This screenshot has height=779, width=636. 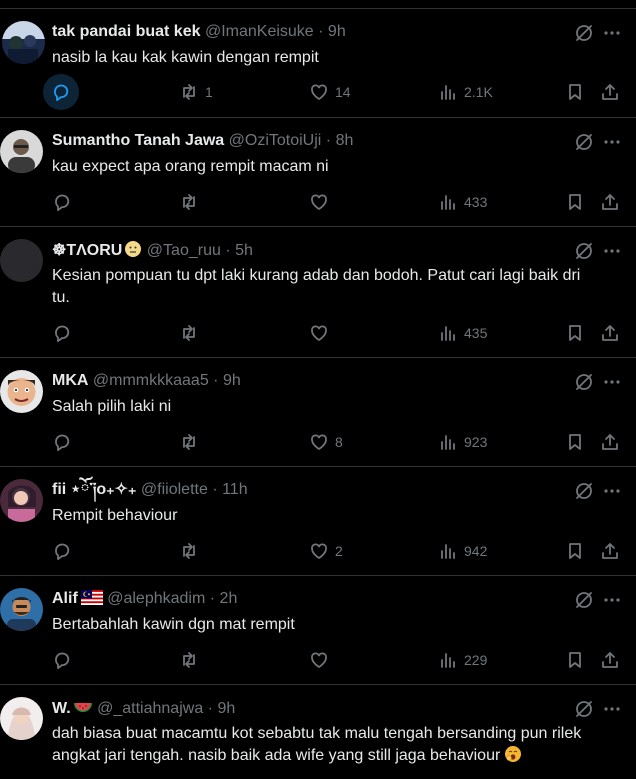 I want to click on tweet-header: W. @_attiahnajwa · 9h, so click(x=304, y=708).